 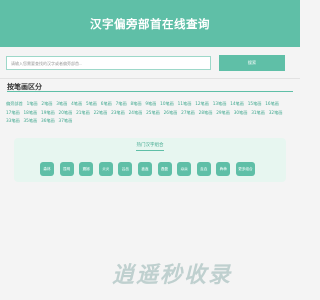 What do you see at coordinates (150, 104) in the screenshot?
I see `stroke-link: 9笔画` at bounding box center [150, 104].